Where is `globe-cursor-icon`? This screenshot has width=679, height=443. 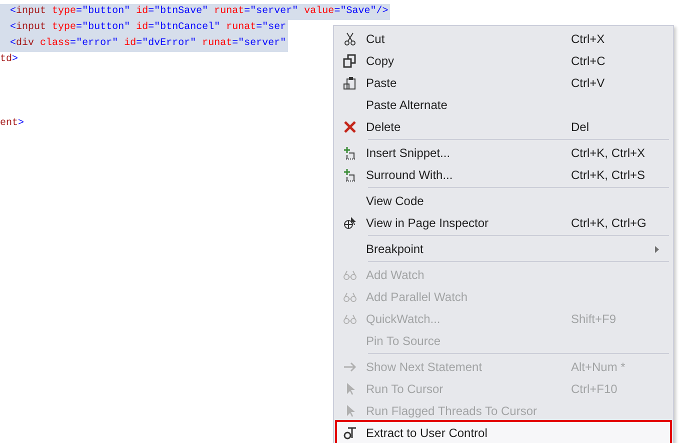
globe-cursor-icon is located at coordinates (350, 223).